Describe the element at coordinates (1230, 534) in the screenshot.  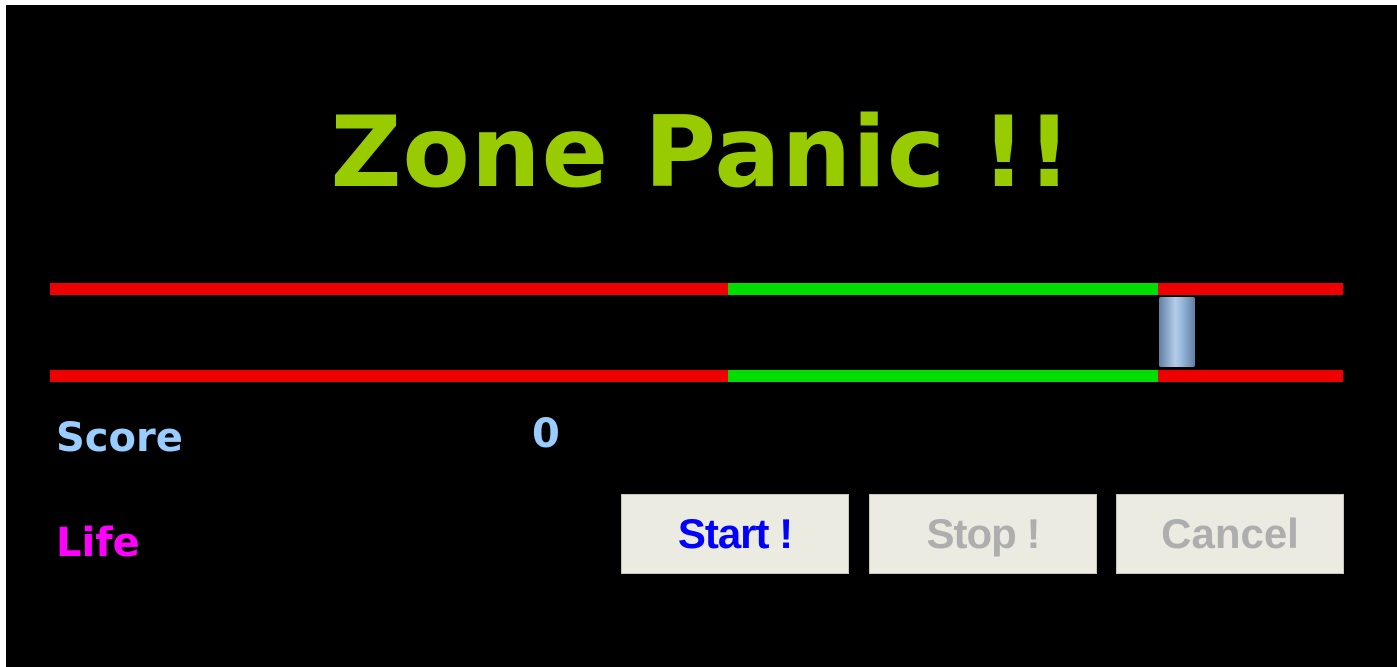
I see `cancel-button: Cancel` at that location.